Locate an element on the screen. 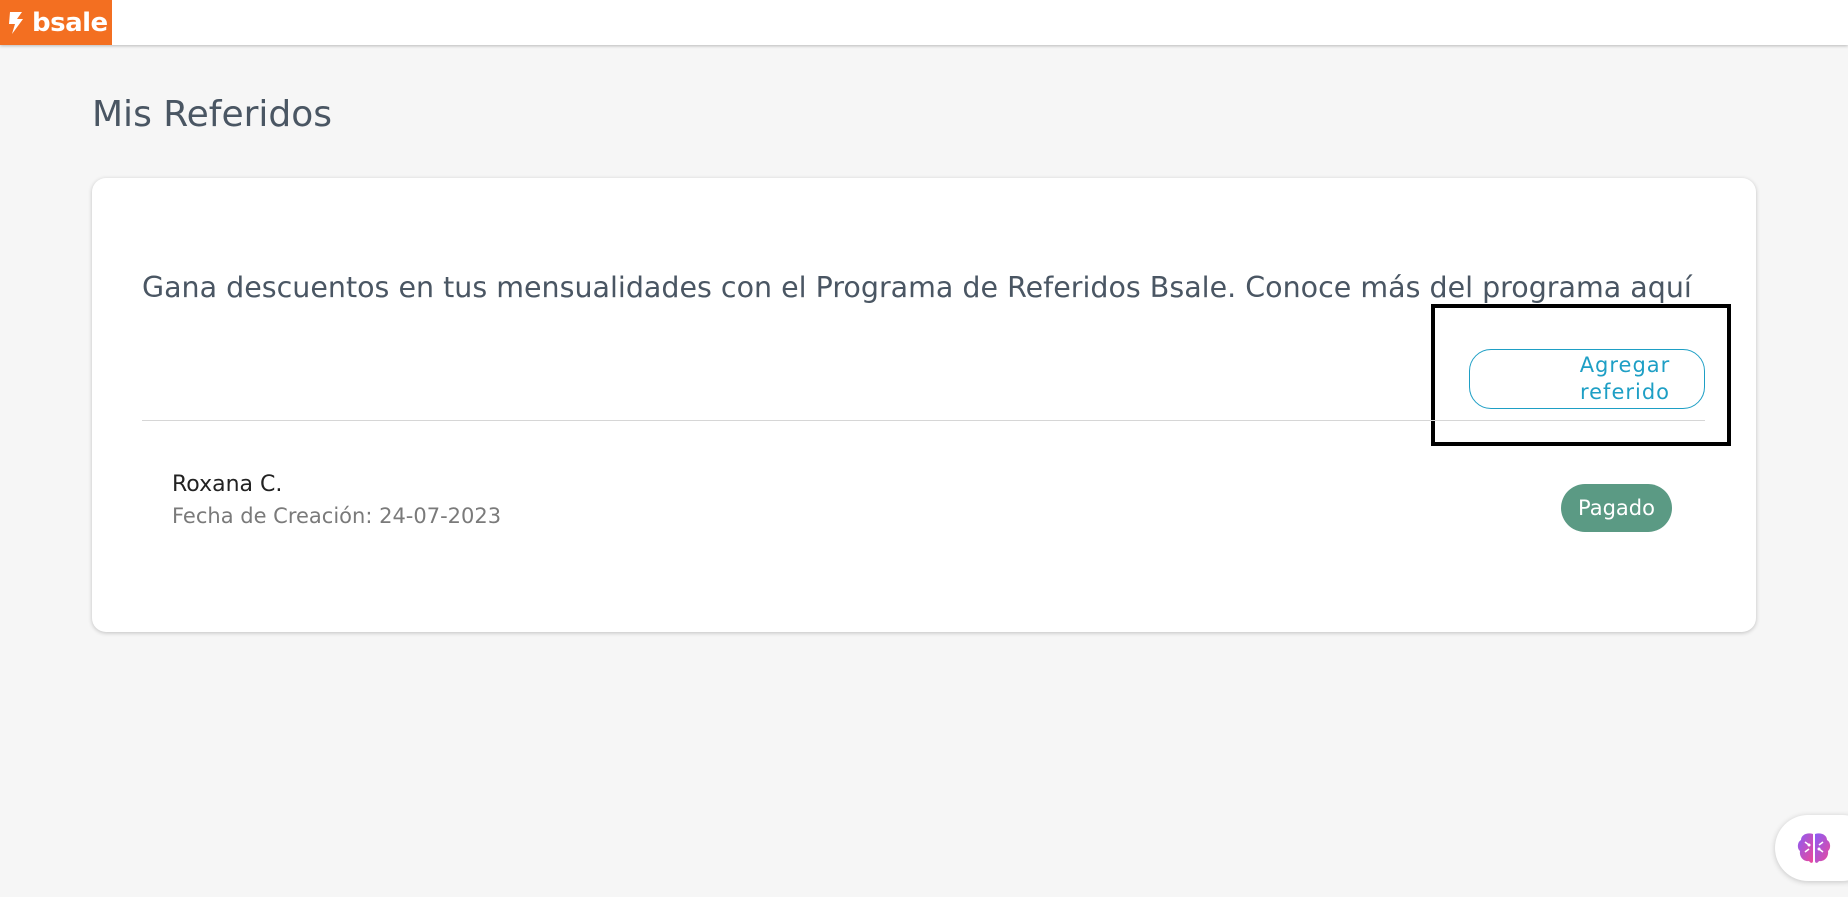 This screenshot has height=897, width=1848. top-bar: bsale is located at coordinates (924, 22).